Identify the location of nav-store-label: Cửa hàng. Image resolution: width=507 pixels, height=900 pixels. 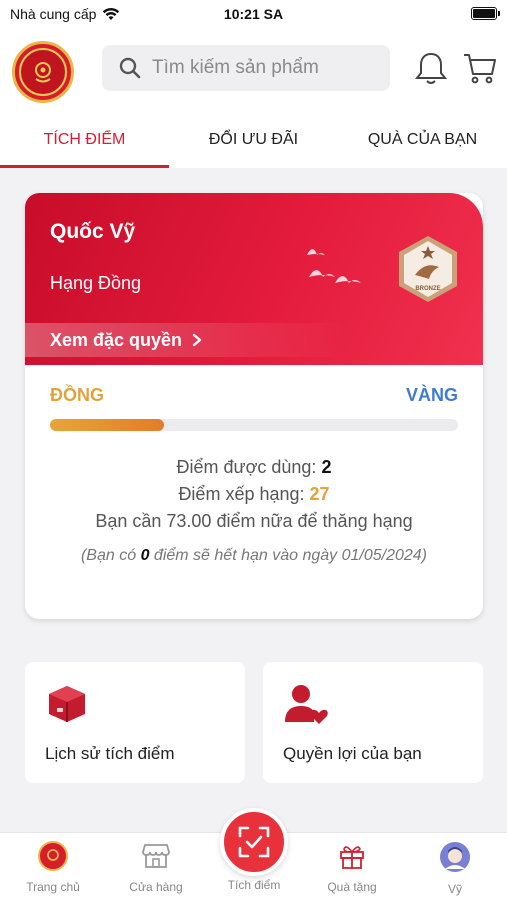
(156, 887).